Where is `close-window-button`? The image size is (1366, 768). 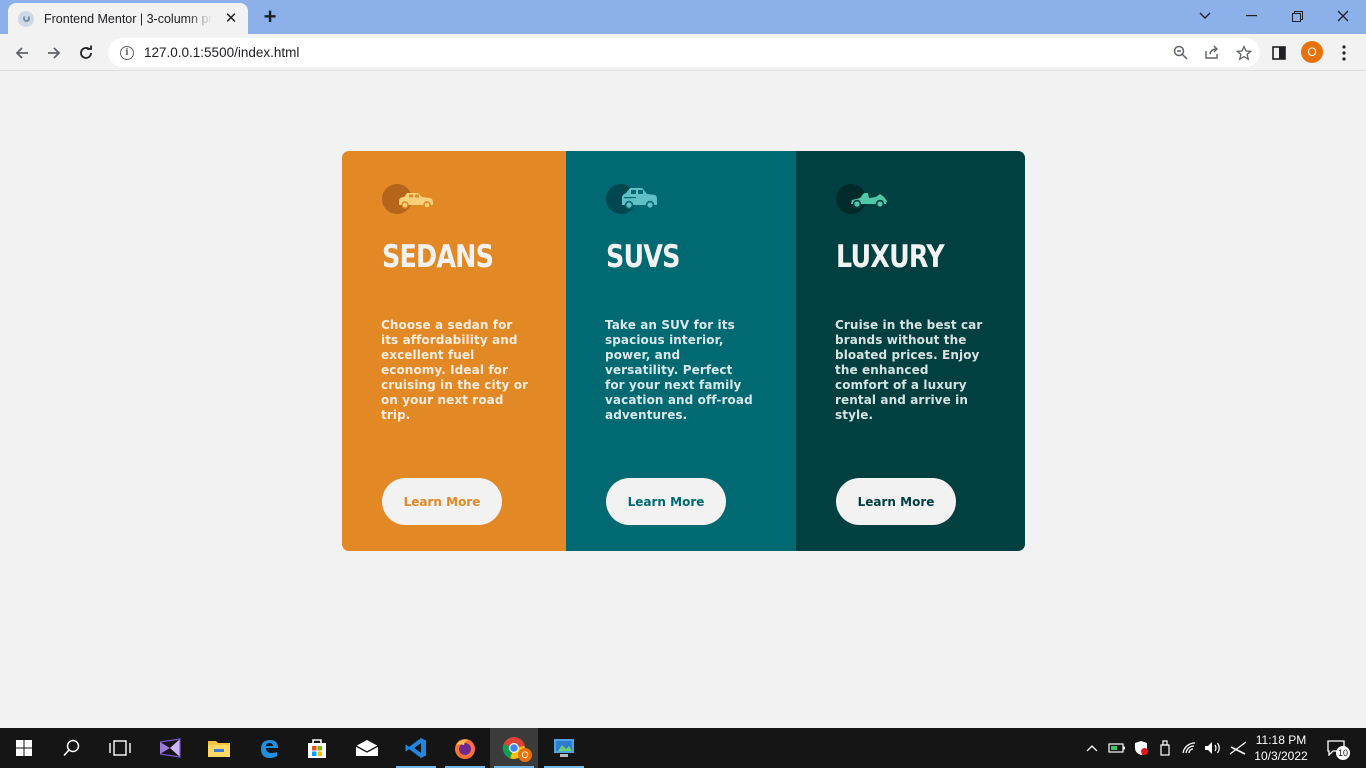
close-window-button is located at coordinates (1343, 16).